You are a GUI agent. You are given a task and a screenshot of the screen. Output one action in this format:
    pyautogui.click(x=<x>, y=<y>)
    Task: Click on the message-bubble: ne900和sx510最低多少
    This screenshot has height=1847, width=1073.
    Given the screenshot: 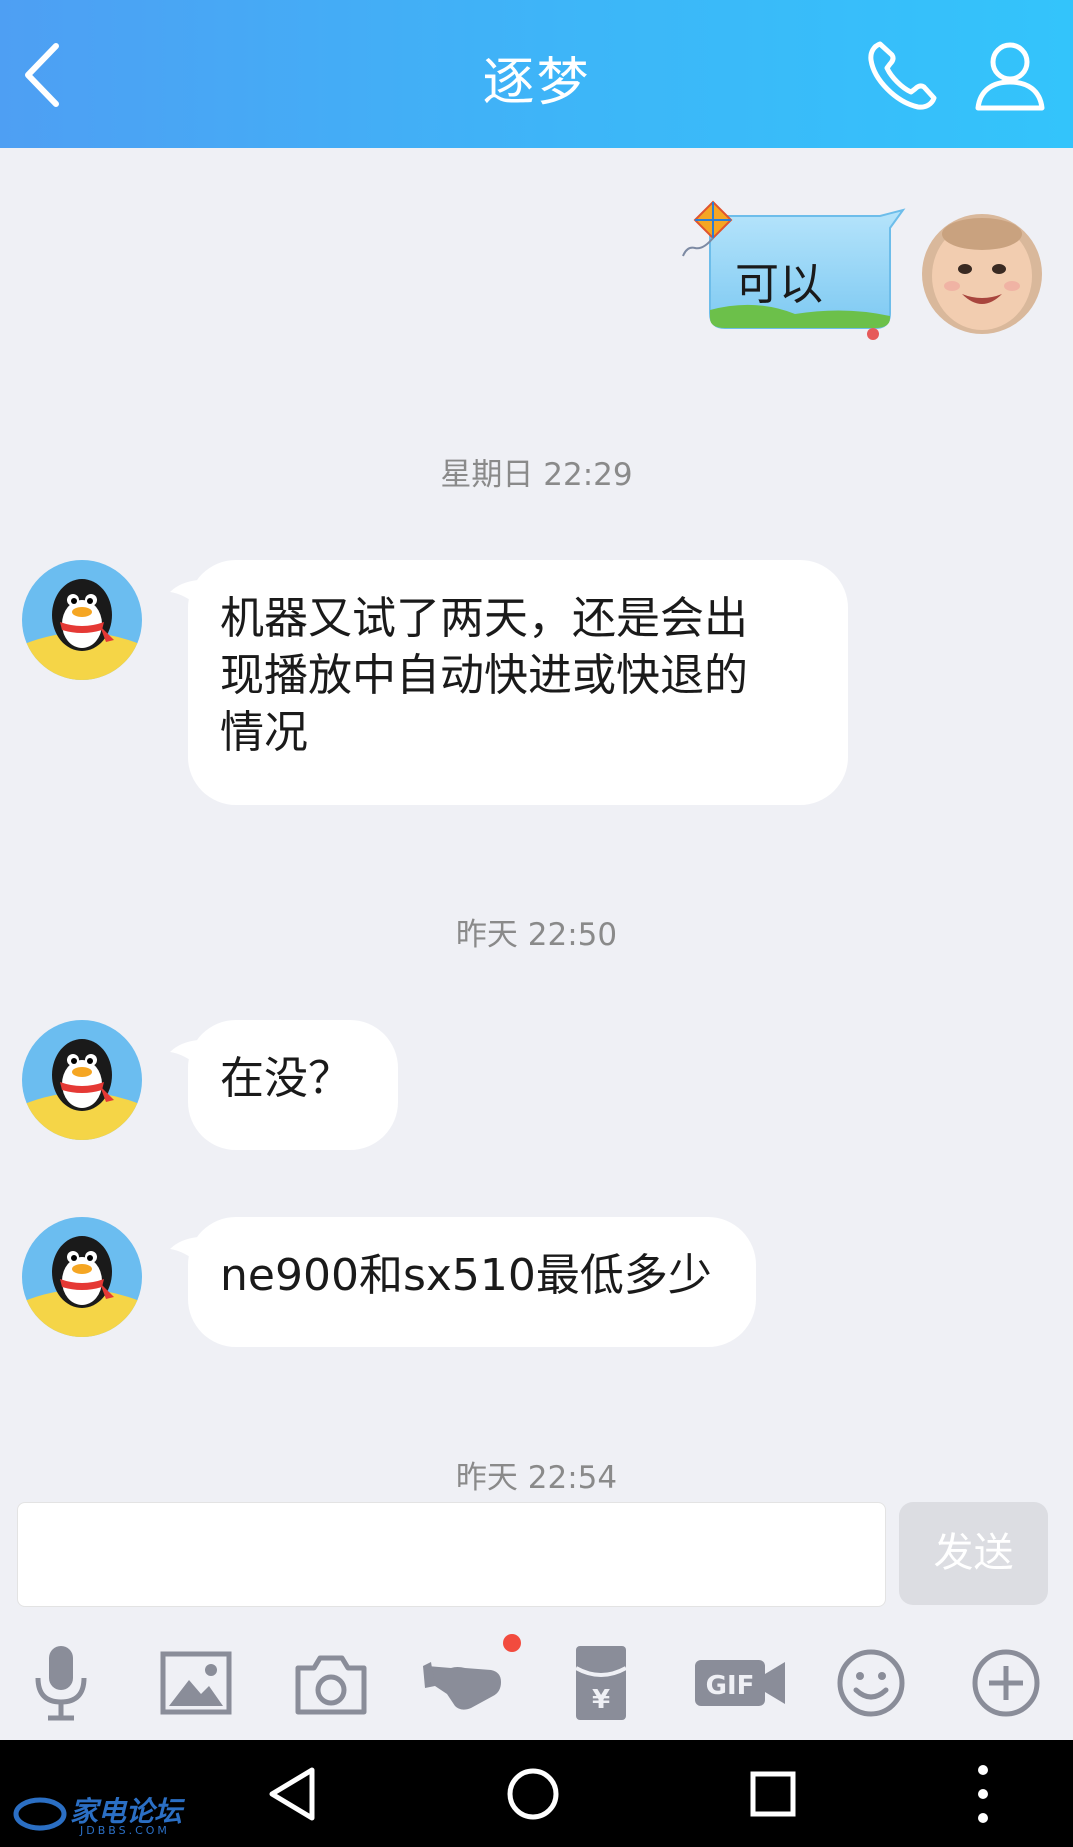 What is the action you would take?
    pyautogui.click(x=472, y=1282)
    